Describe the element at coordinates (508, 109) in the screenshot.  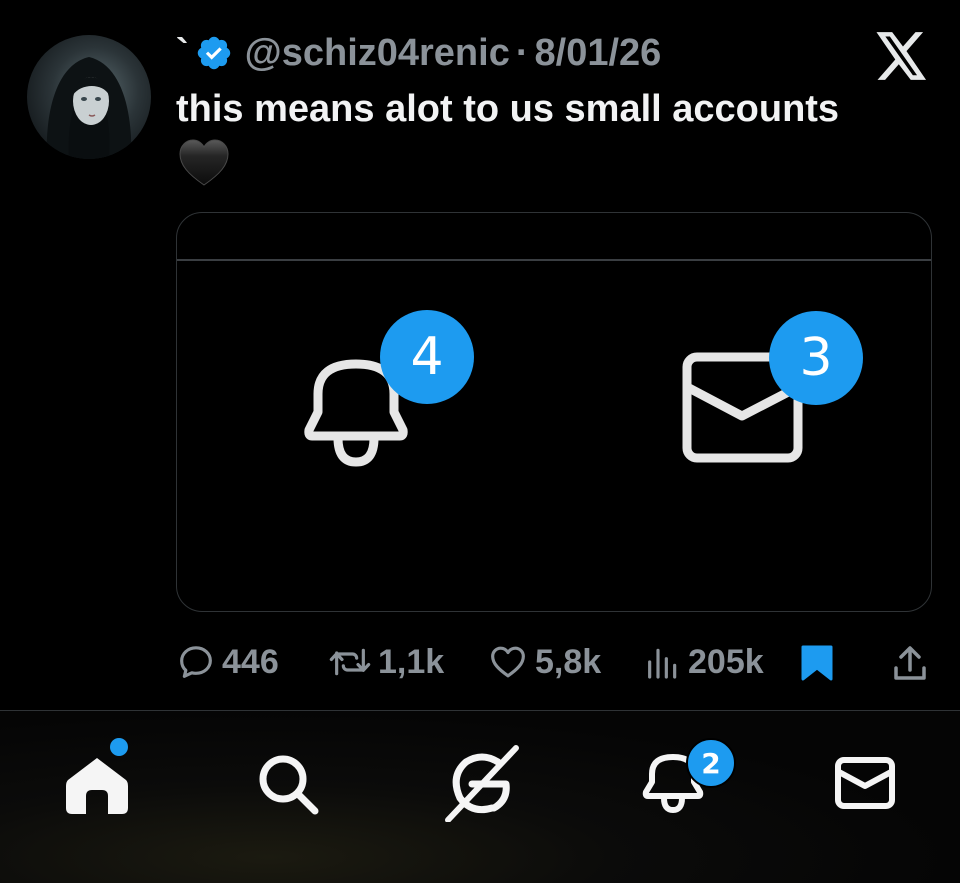
I see `tweet-text: this means alot to us small accounts` at that location.